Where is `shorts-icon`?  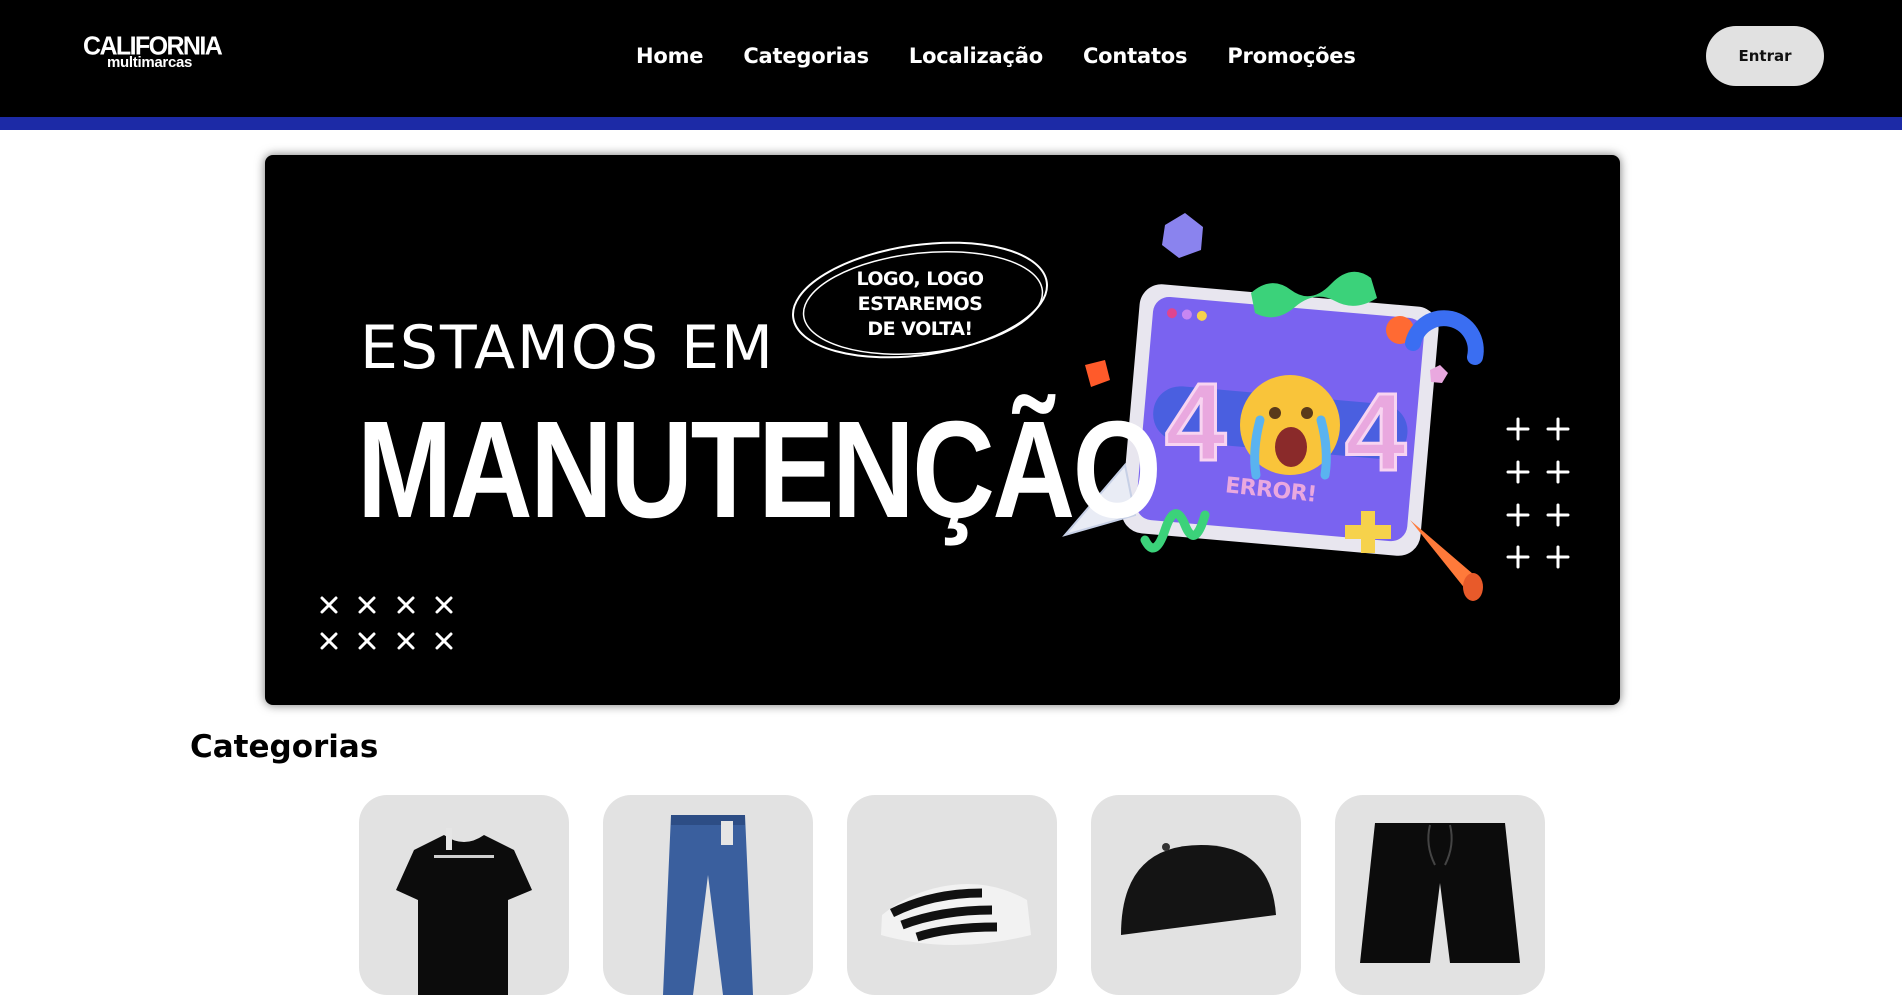
shorts-icon is located at coordinates (1440, 893).